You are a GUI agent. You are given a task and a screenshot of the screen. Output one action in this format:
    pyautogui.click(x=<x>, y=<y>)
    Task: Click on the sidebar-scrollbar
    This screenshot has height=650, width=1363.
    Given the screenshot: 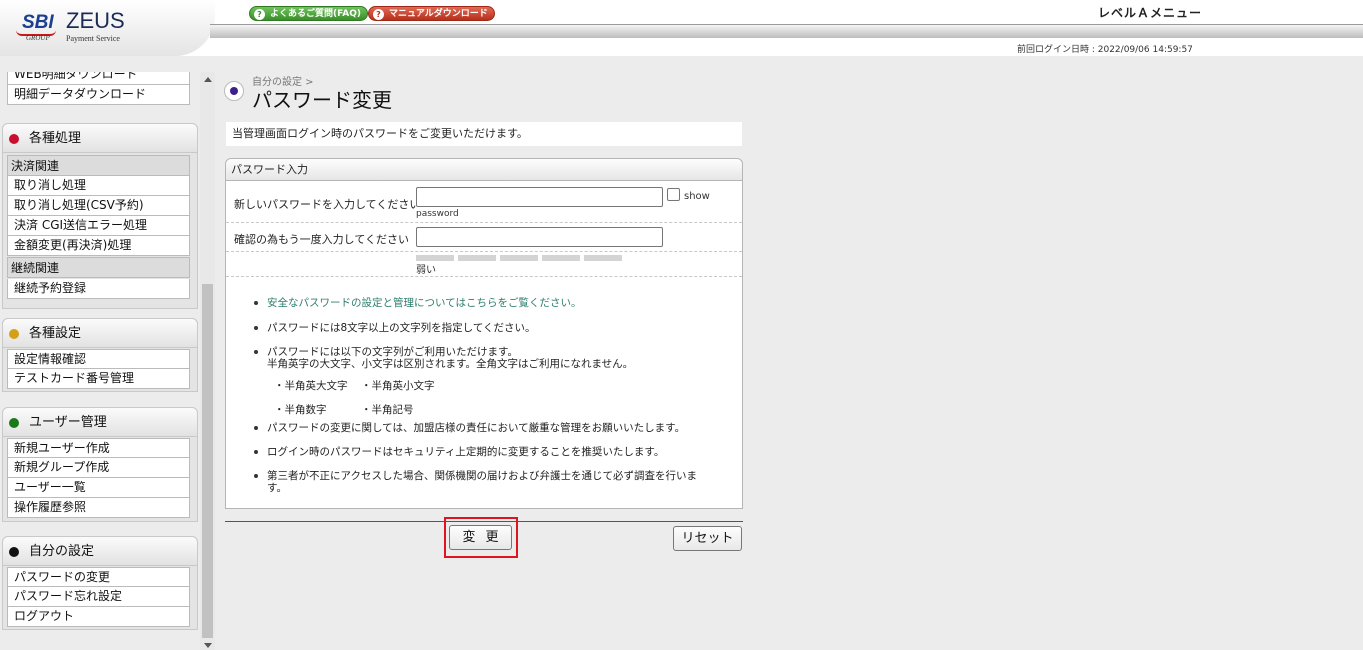 What is the action you would take?
    pyautogui.click(x=207, y=361)
    